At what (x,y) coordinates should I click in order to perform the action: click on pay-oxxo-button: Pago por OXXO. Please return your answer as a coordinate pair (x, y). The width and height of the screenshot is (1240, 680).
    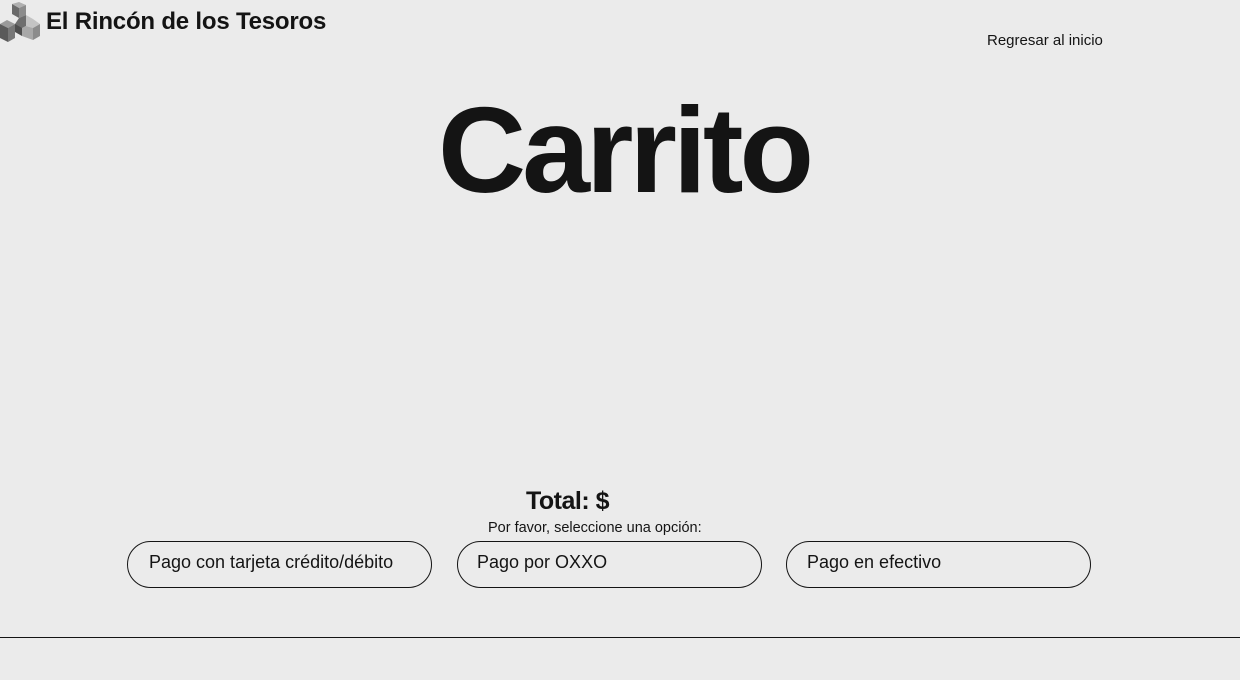
    Looking at the image, I should click on (609, 564).